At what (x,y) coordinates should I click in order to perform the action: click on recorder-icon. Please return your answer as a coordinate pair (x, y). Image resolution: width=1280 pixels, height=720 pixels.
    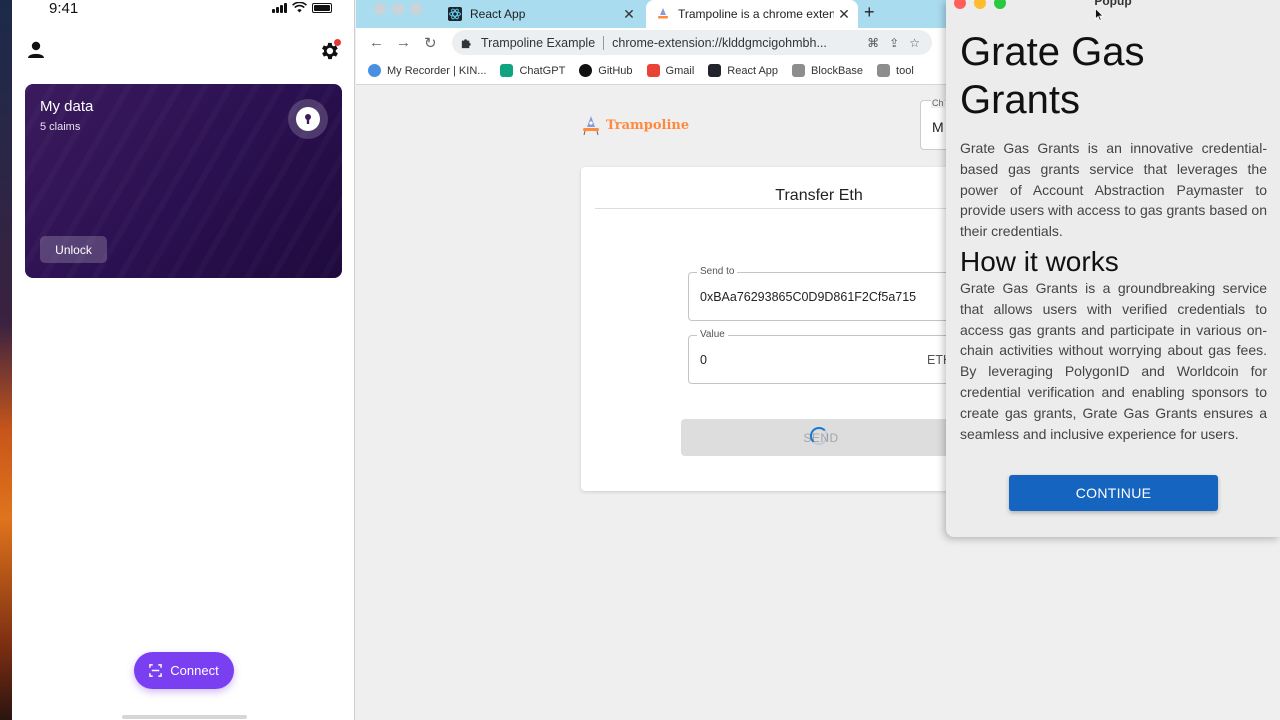
    Looking at the image, I should click on (374, 70).